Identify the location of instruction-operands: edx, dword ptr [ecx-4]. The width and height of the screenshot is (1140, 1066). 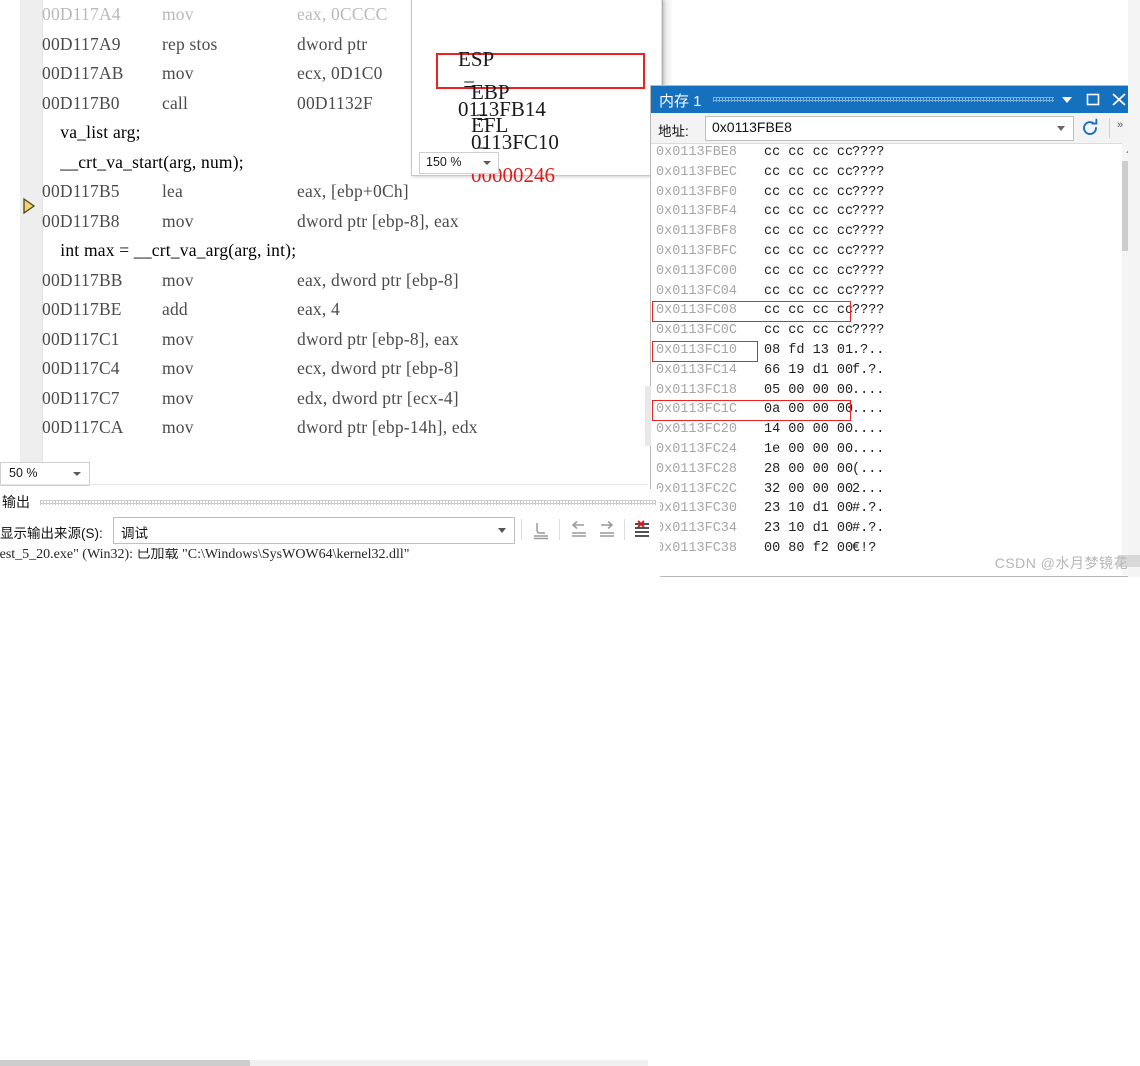
(378, 397).